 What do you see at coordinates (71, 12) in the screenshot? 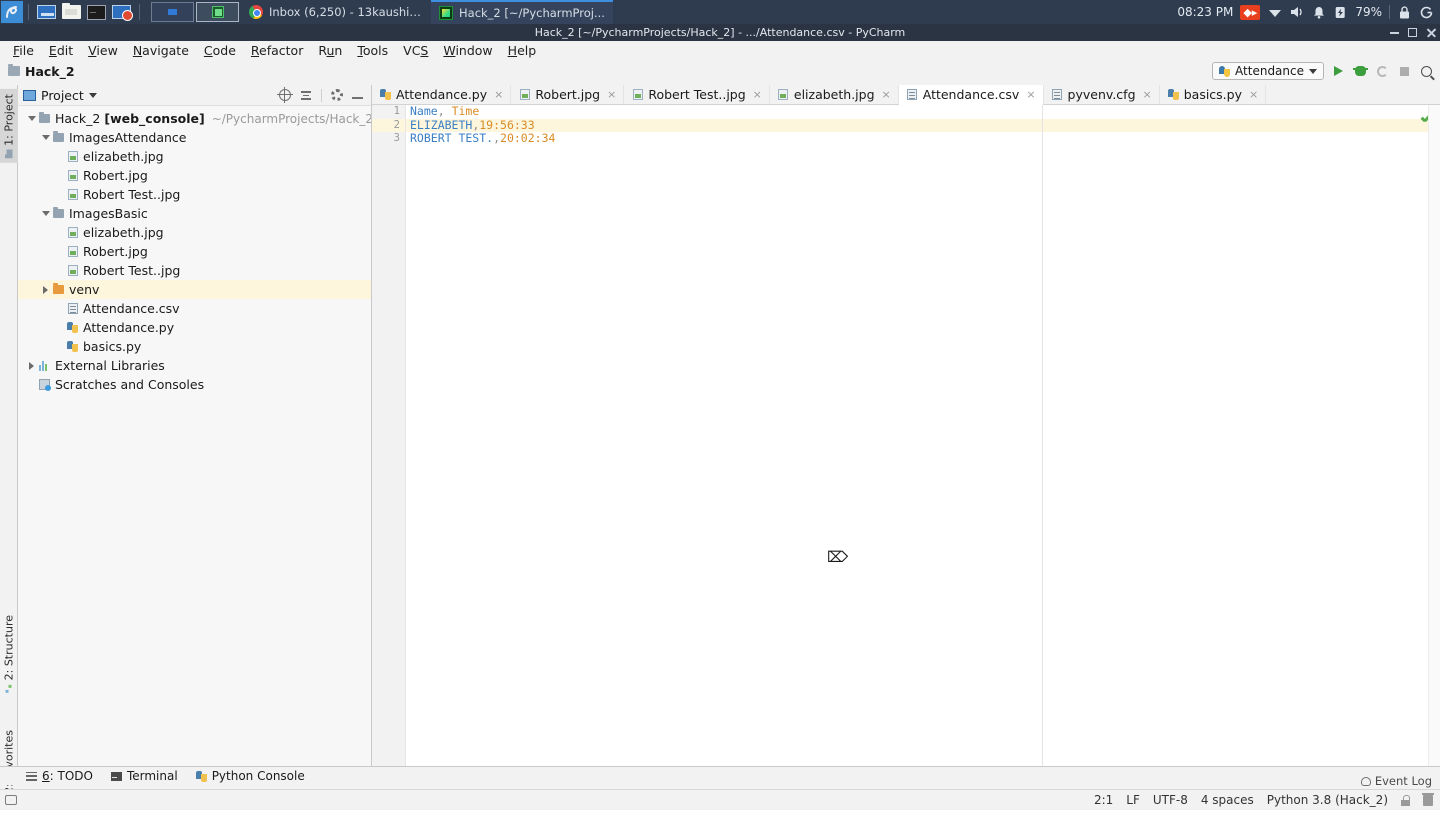
I see `file-manager-icon` at bounding box center [71, 12].